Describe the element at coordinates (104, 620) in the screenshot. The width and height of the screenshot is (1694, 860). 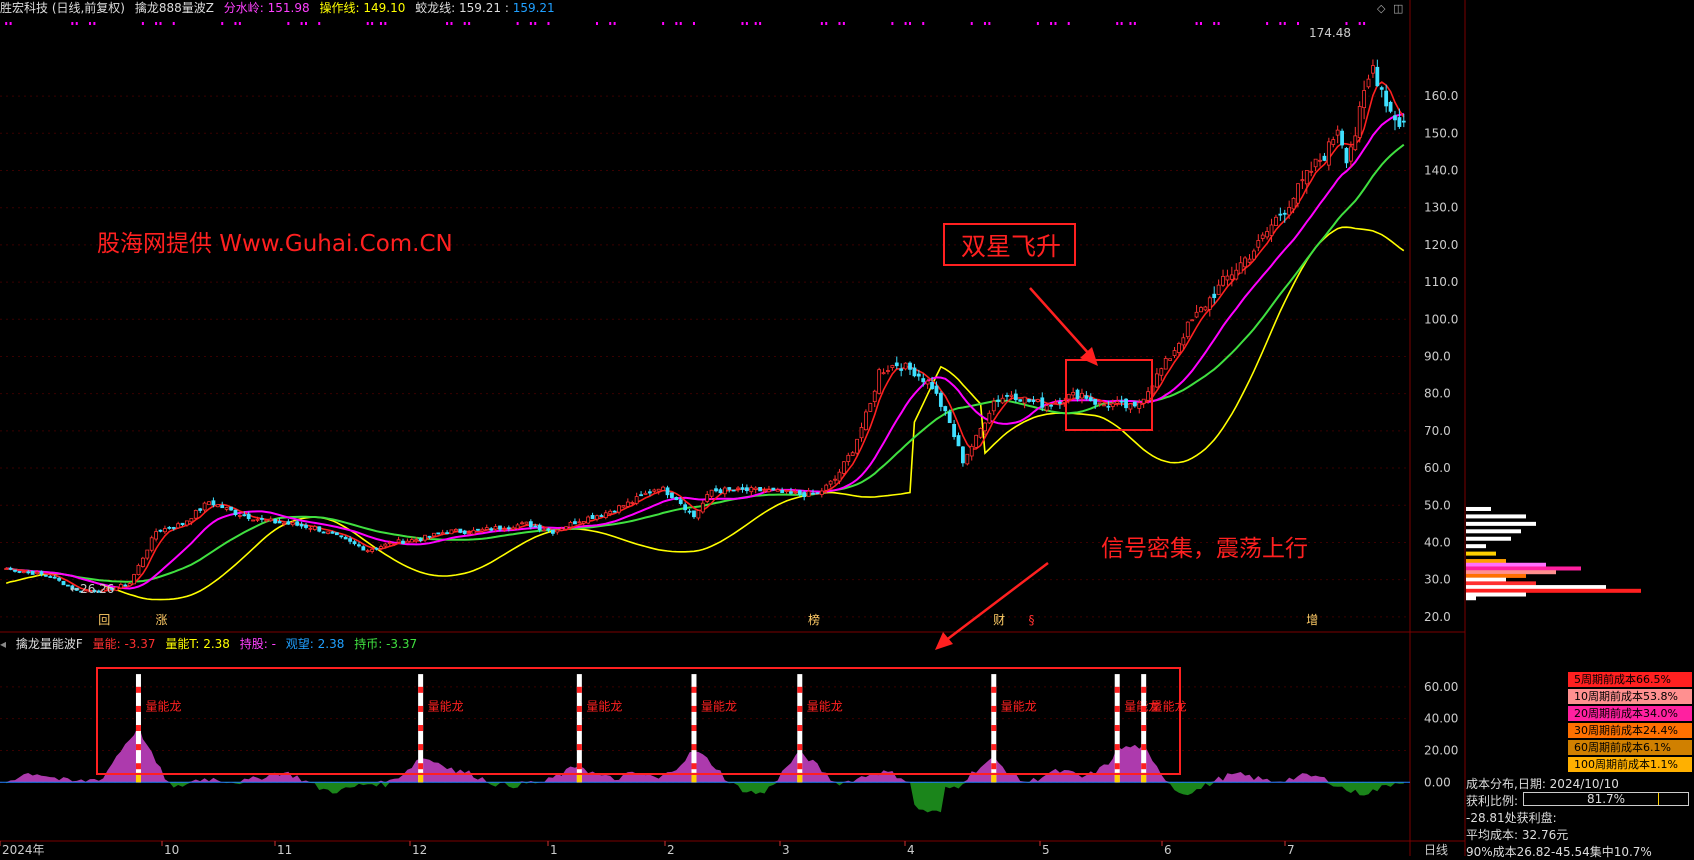
I see `event-marker: 回` at that location.